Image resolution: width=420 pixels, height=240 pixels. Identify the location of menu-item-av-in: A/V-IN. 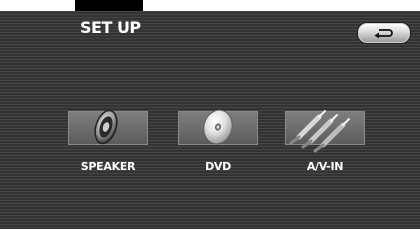
(325, 143).